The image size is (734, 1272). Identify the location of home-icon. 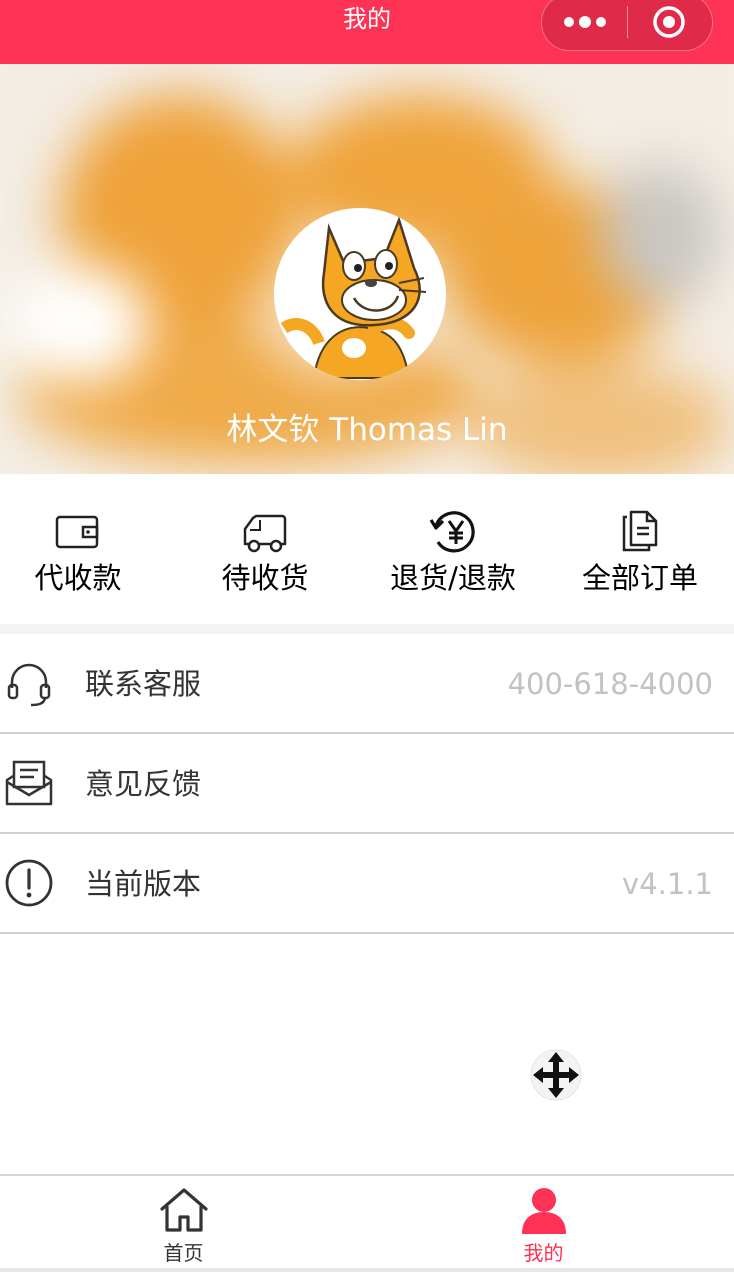
(183, 1210).